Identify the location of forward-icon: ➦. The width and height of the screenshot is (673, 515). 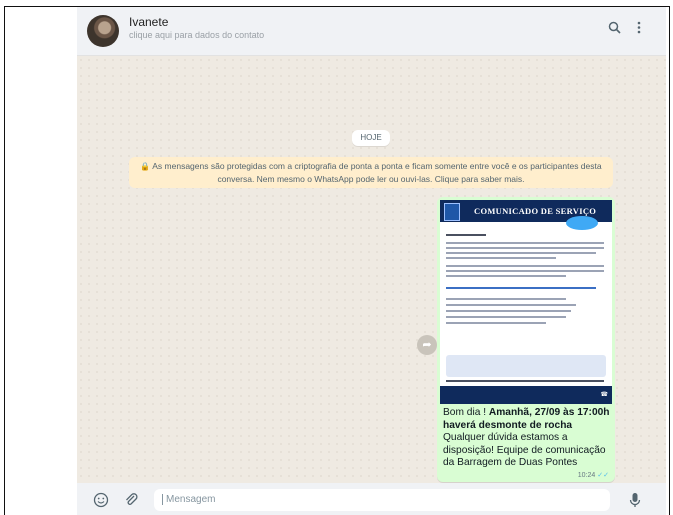
(427, 345).